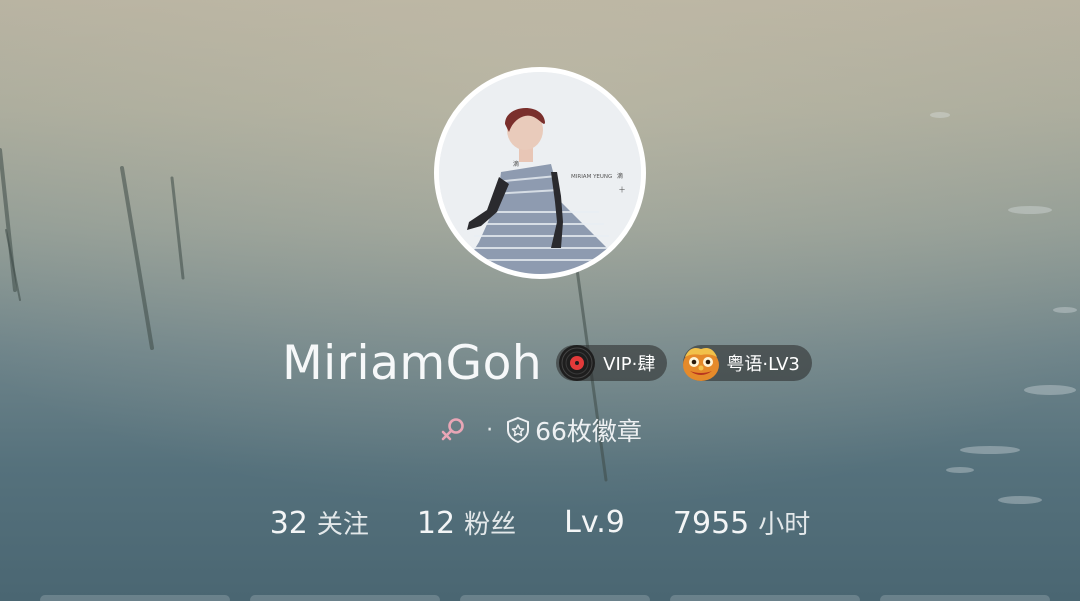  I want to click on following-count: 32, so click(288, 523).